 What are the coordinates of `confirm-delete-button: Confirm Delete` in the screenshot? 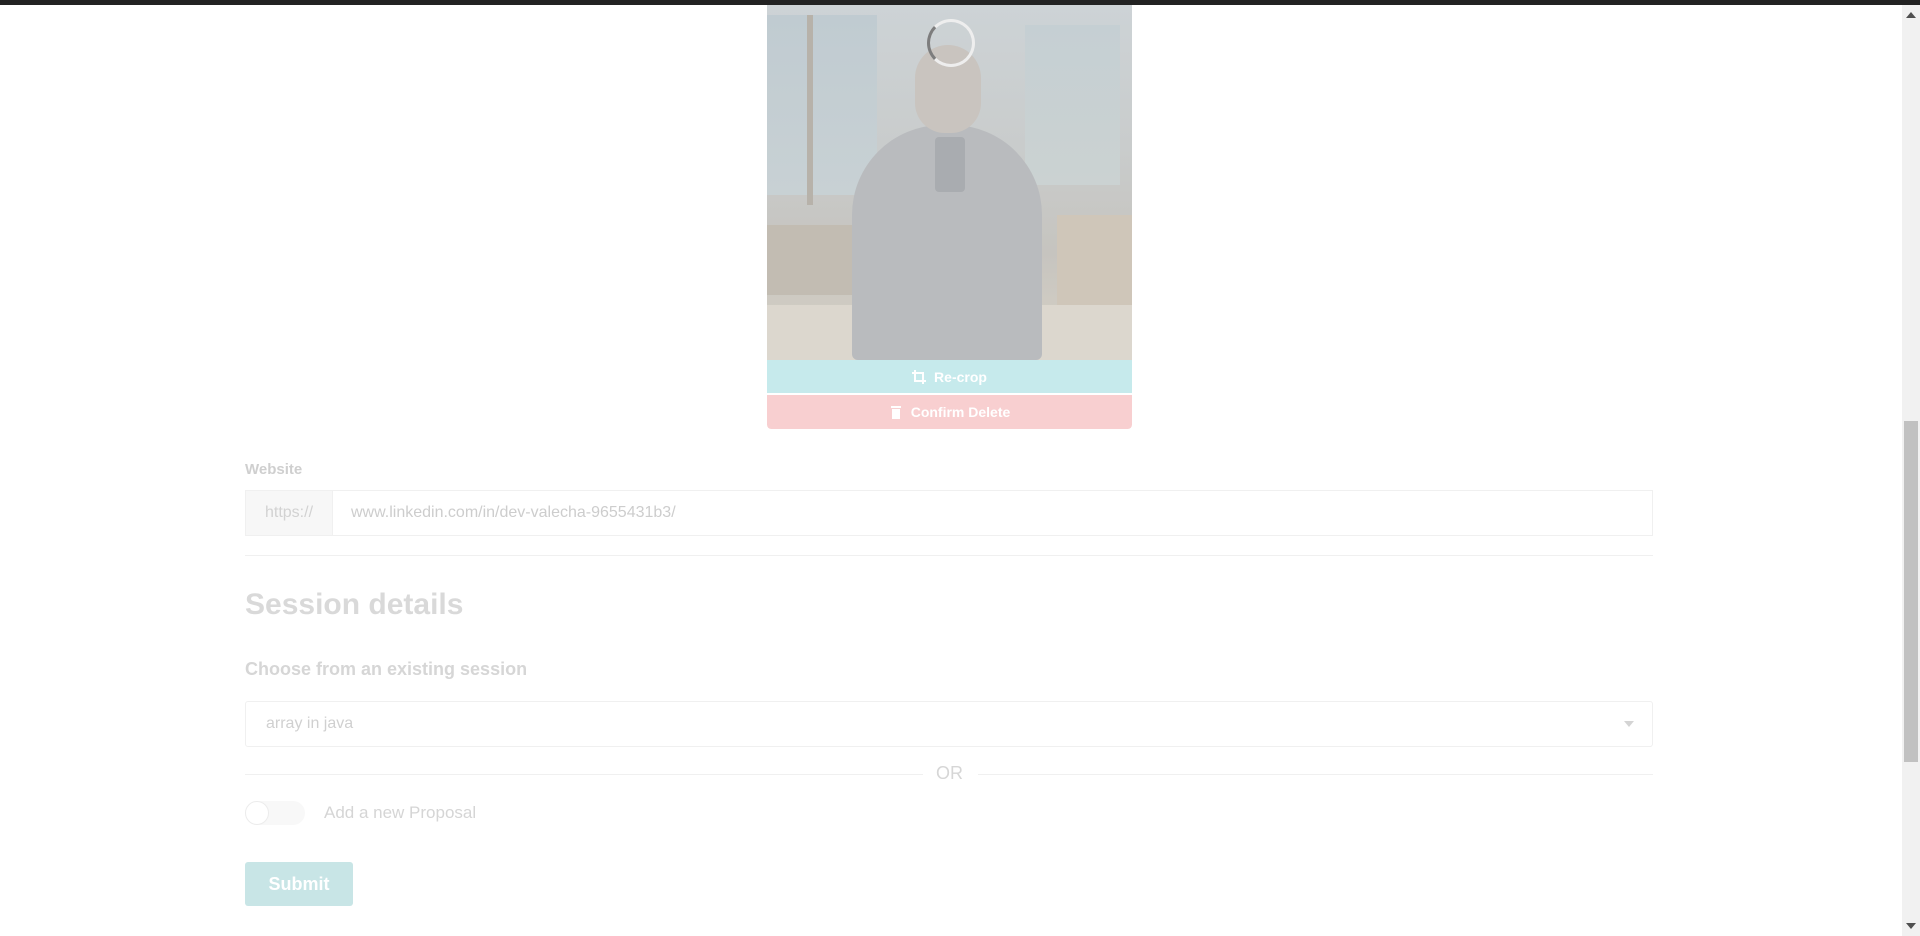 It's located at (949, 412).